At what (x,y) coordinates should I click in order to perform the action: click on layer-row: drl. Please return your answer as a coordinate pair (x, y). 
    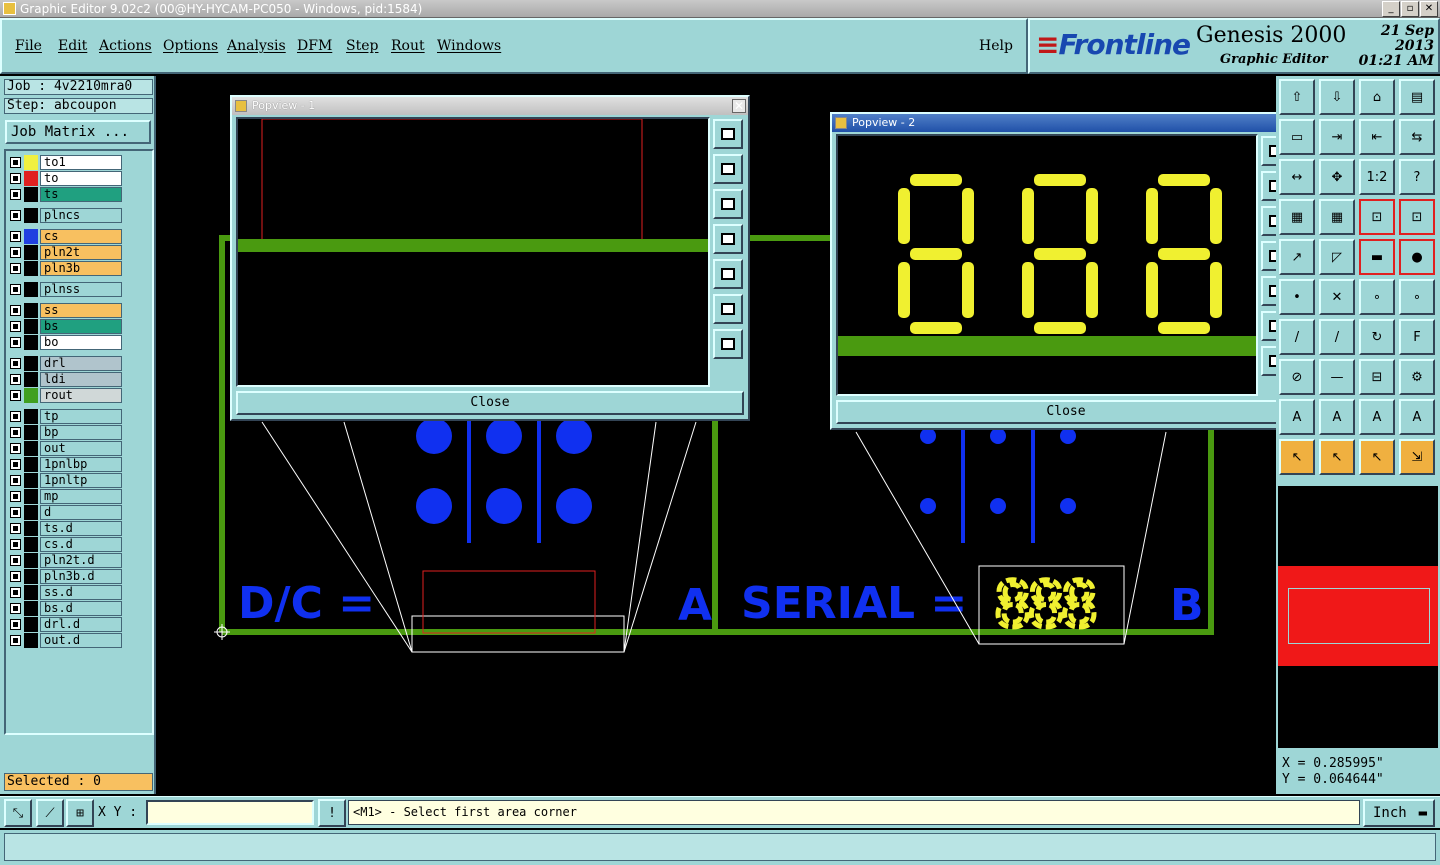
    Looking at the image, I should click on (66, 363).